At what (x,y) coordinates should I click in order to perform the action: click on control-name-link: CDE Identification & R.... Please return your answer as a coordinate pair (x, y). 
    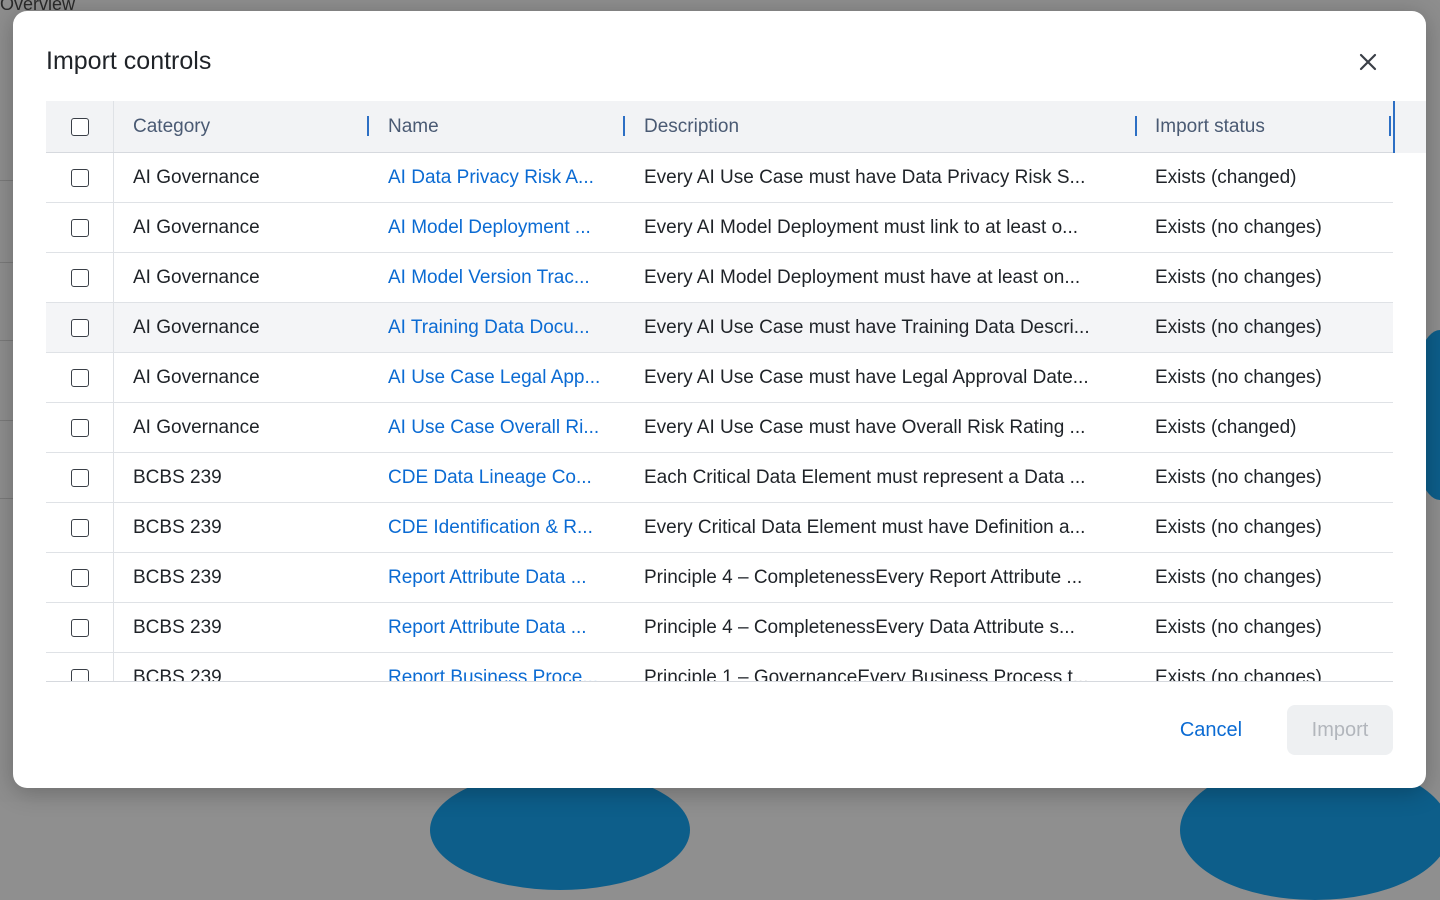
    Looking at the image, I should click on (497, 528).